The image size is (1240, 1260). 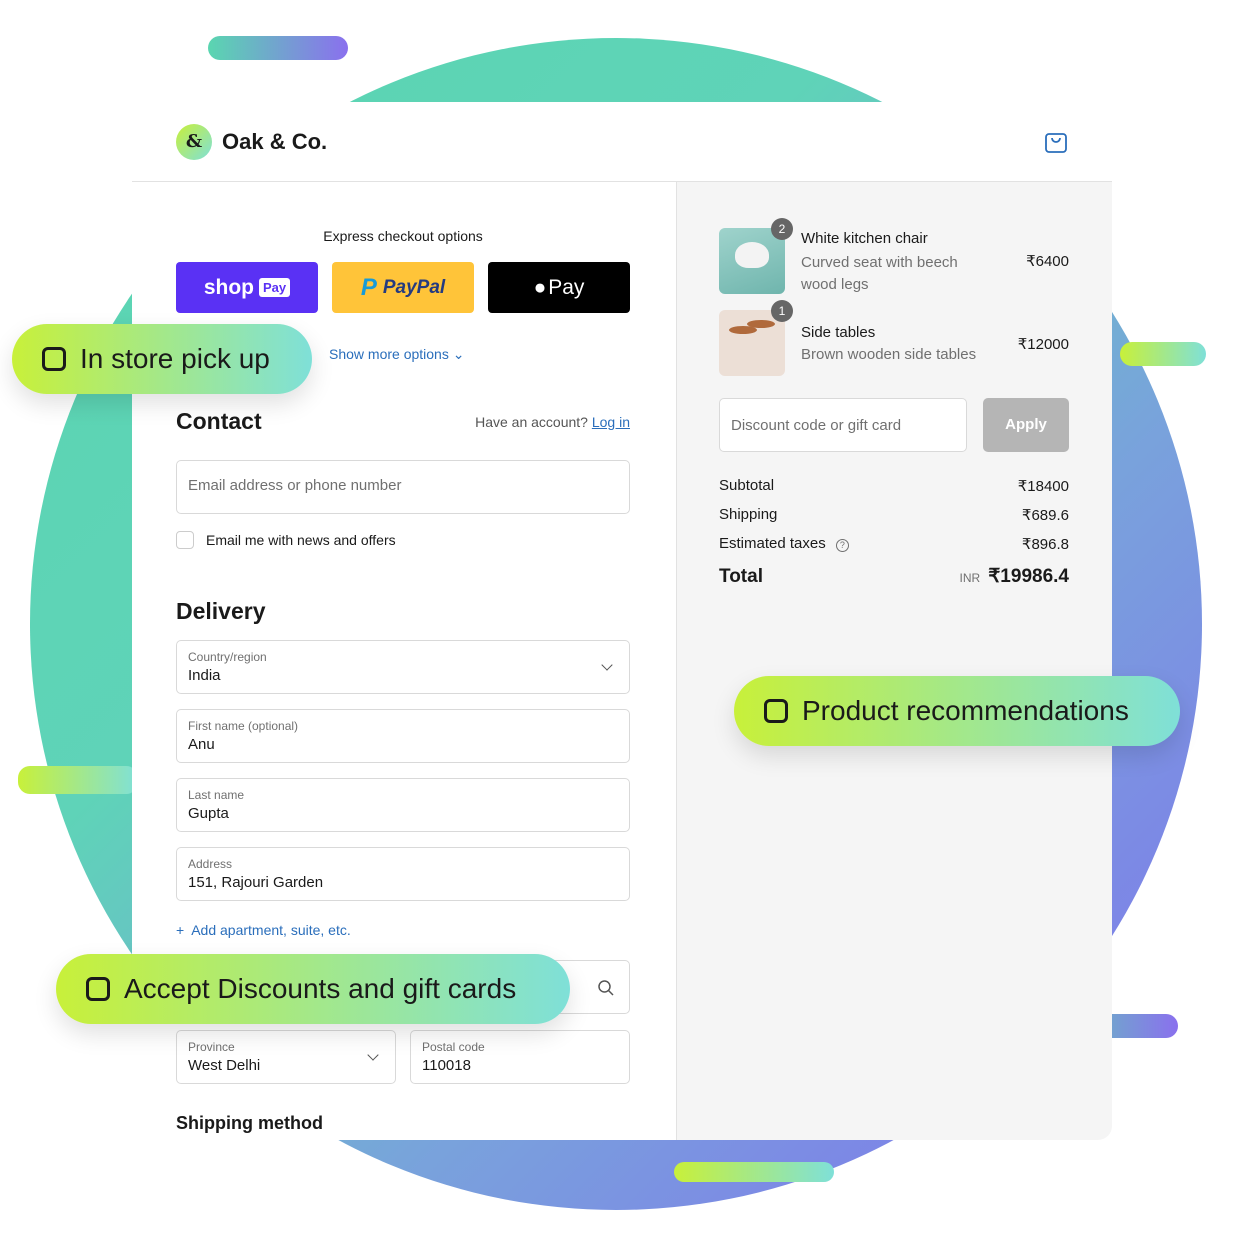 I want to click on apple-pay-button: ● Pay, so click(x=559, y=287).